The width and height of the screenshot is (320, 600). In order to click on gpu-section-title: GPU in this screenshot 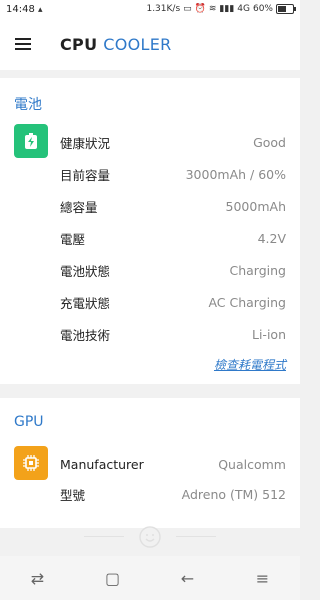, I will do `click(29, 422)`.